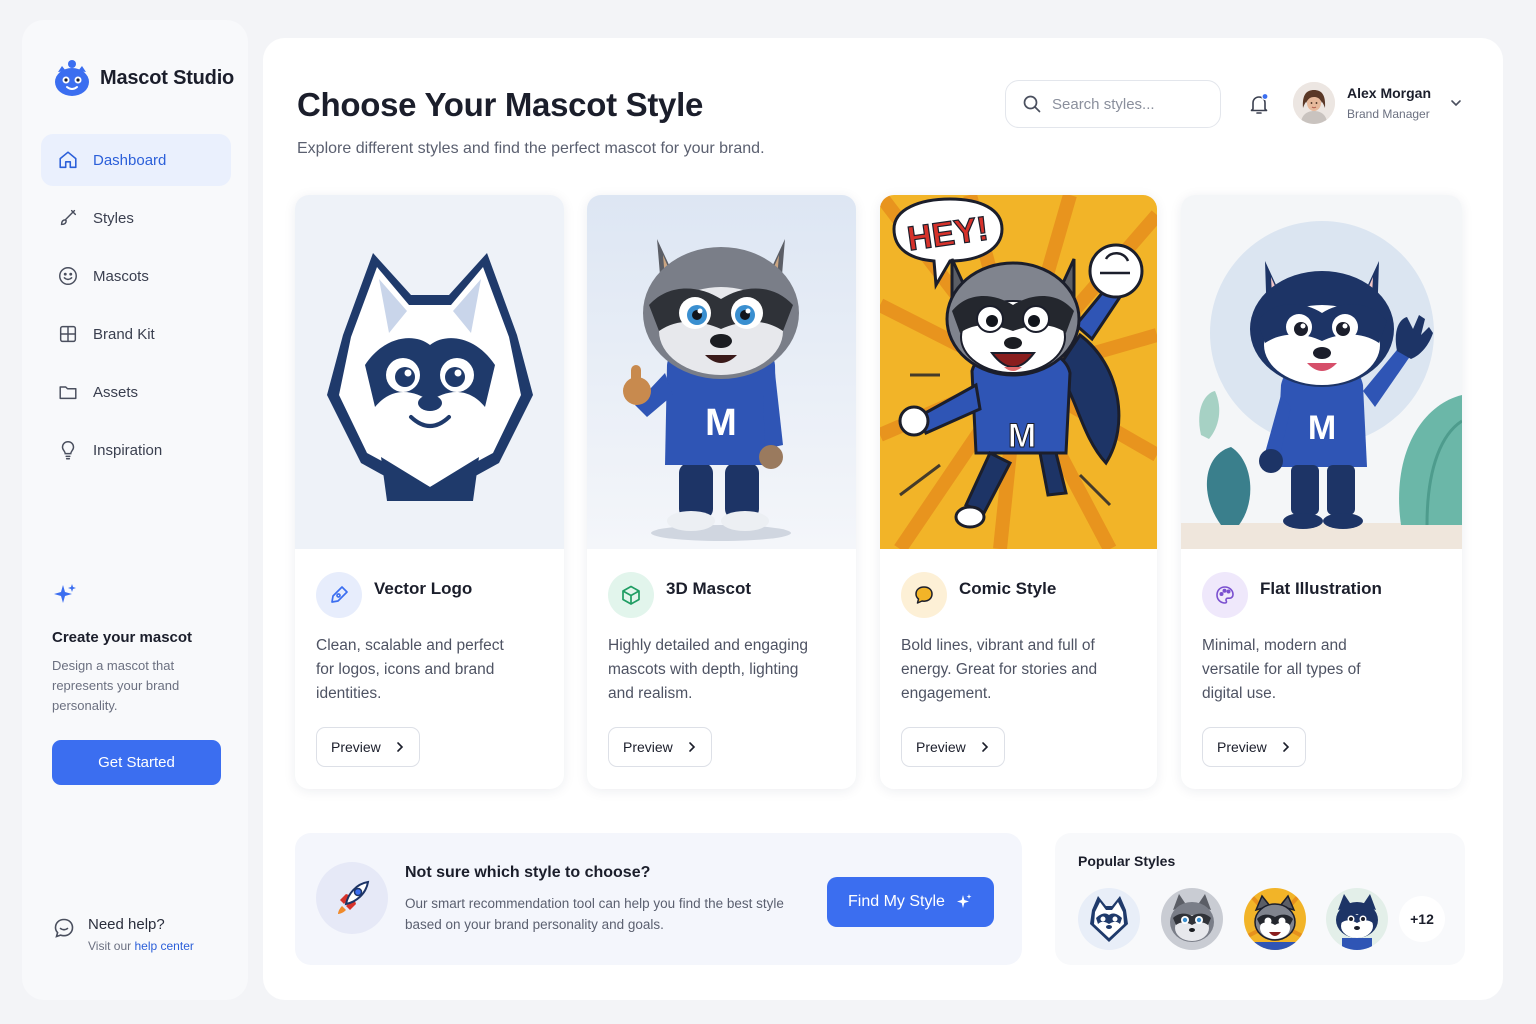 The width and height of the screenshot is (1536, 1024). Describe the element at coordinates (68, 450) in the screenshot. I see `lightbulb-icon` at that location.